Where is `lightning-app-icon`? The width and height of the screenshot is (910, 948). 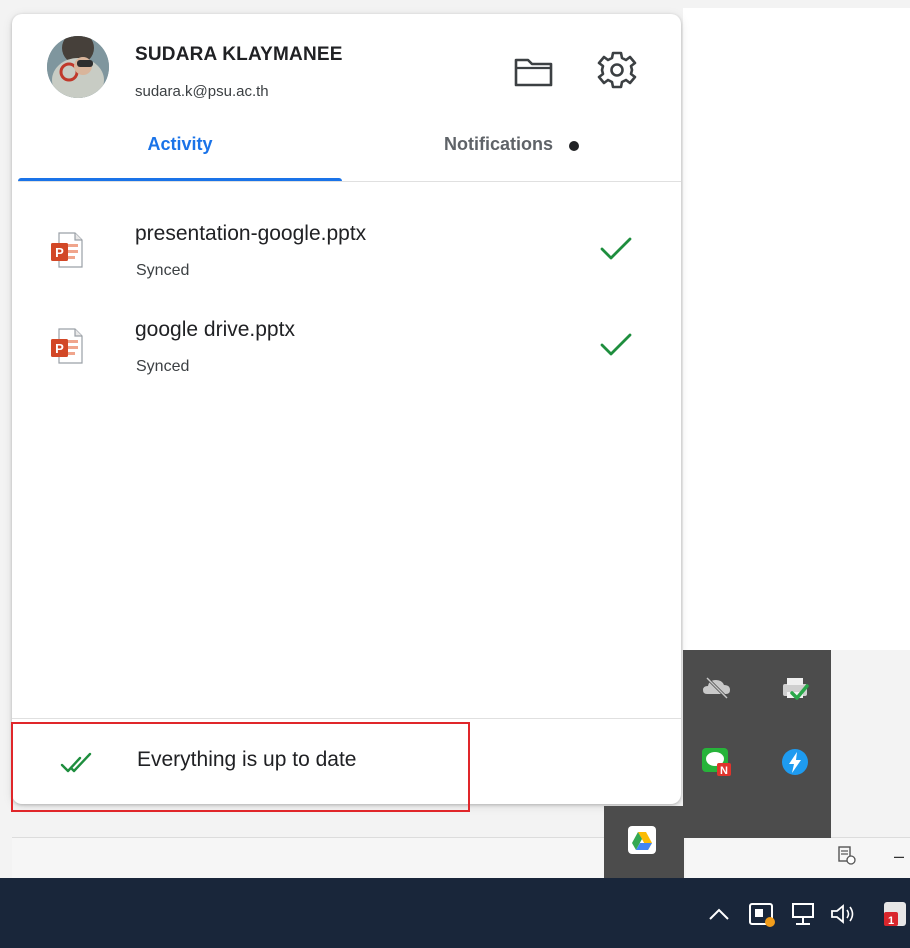
lightning-app-icon is located at coordinates (795, 762).